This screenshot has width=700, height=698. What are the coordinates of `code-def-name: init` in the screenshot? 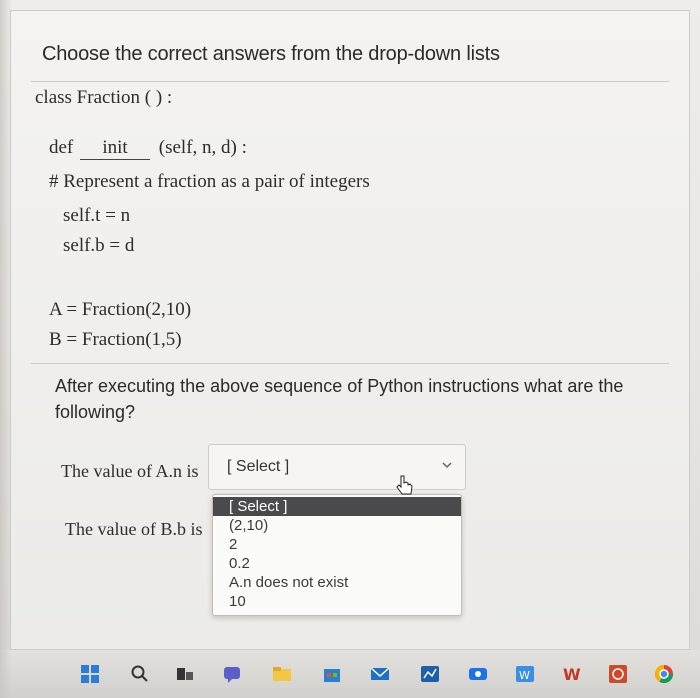 It's located at (115, 148).